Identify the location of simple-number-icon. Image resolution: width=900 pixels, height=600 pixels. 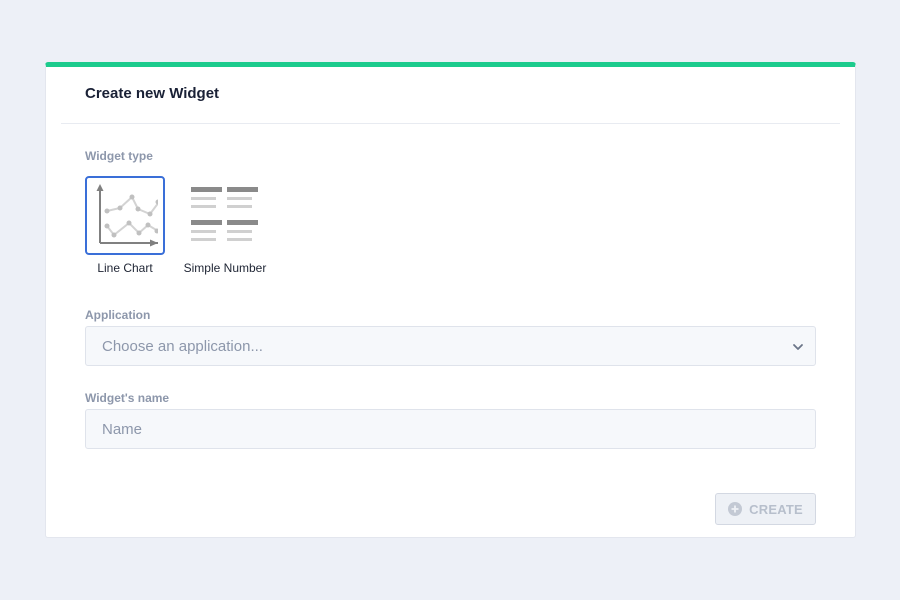
(224, 213).